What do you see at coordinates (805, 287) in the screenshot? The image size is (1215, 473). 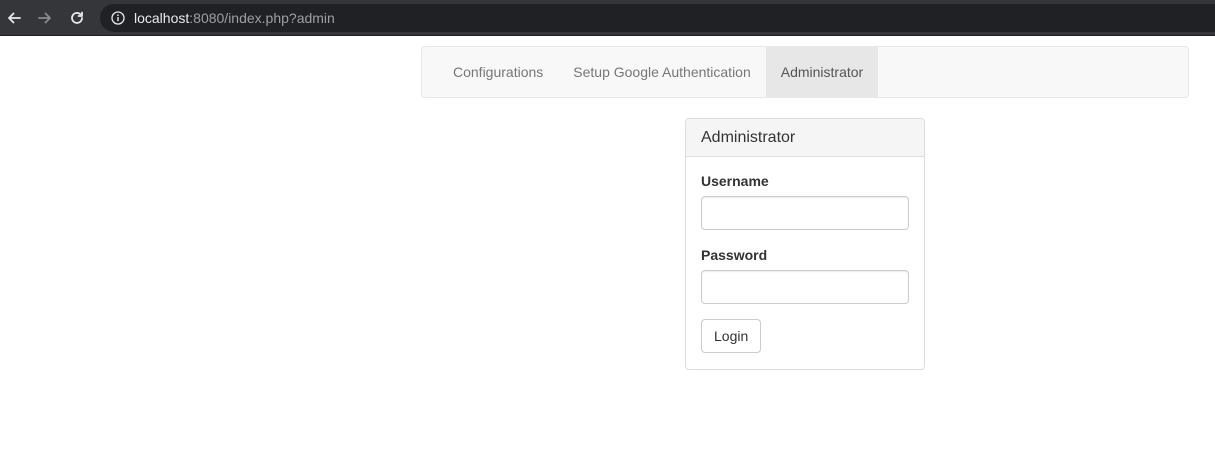 I see `password-input` at bounding box center [805, 287].